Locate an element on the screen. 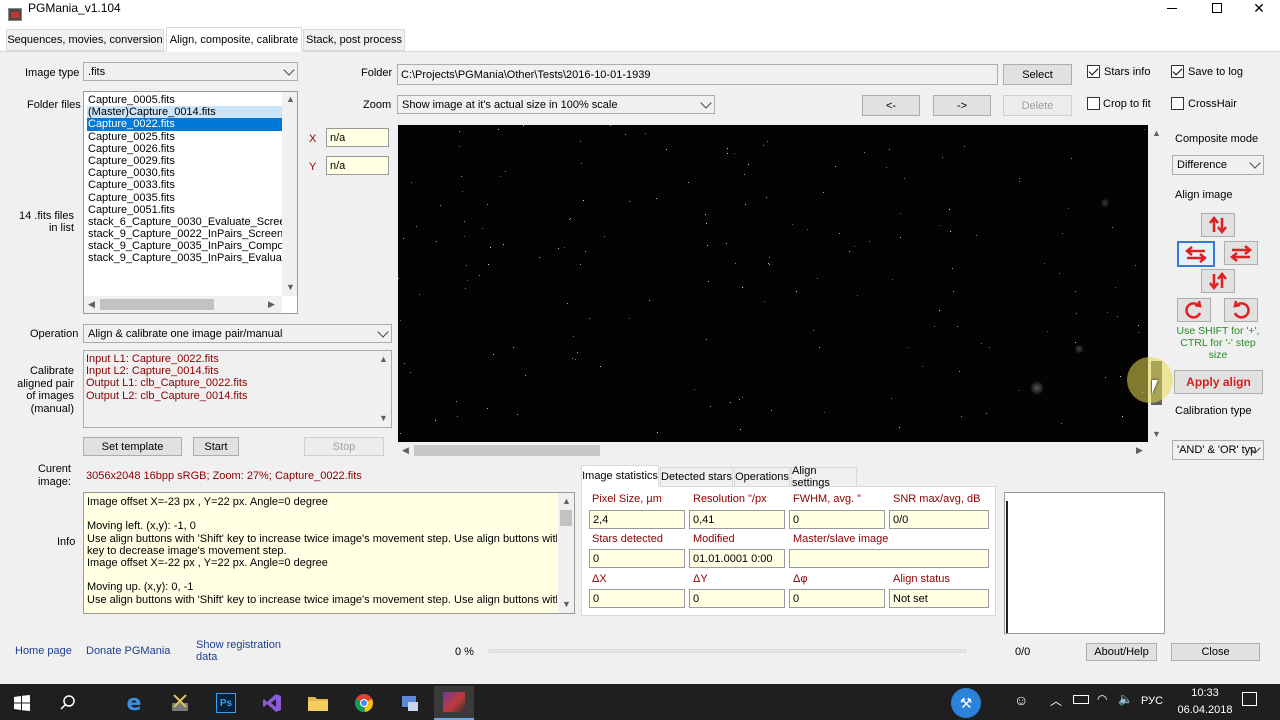 The height and width of the screenshot is (720, 1280). tab-align-settings: Align settings is located at coordinates (824, 477).